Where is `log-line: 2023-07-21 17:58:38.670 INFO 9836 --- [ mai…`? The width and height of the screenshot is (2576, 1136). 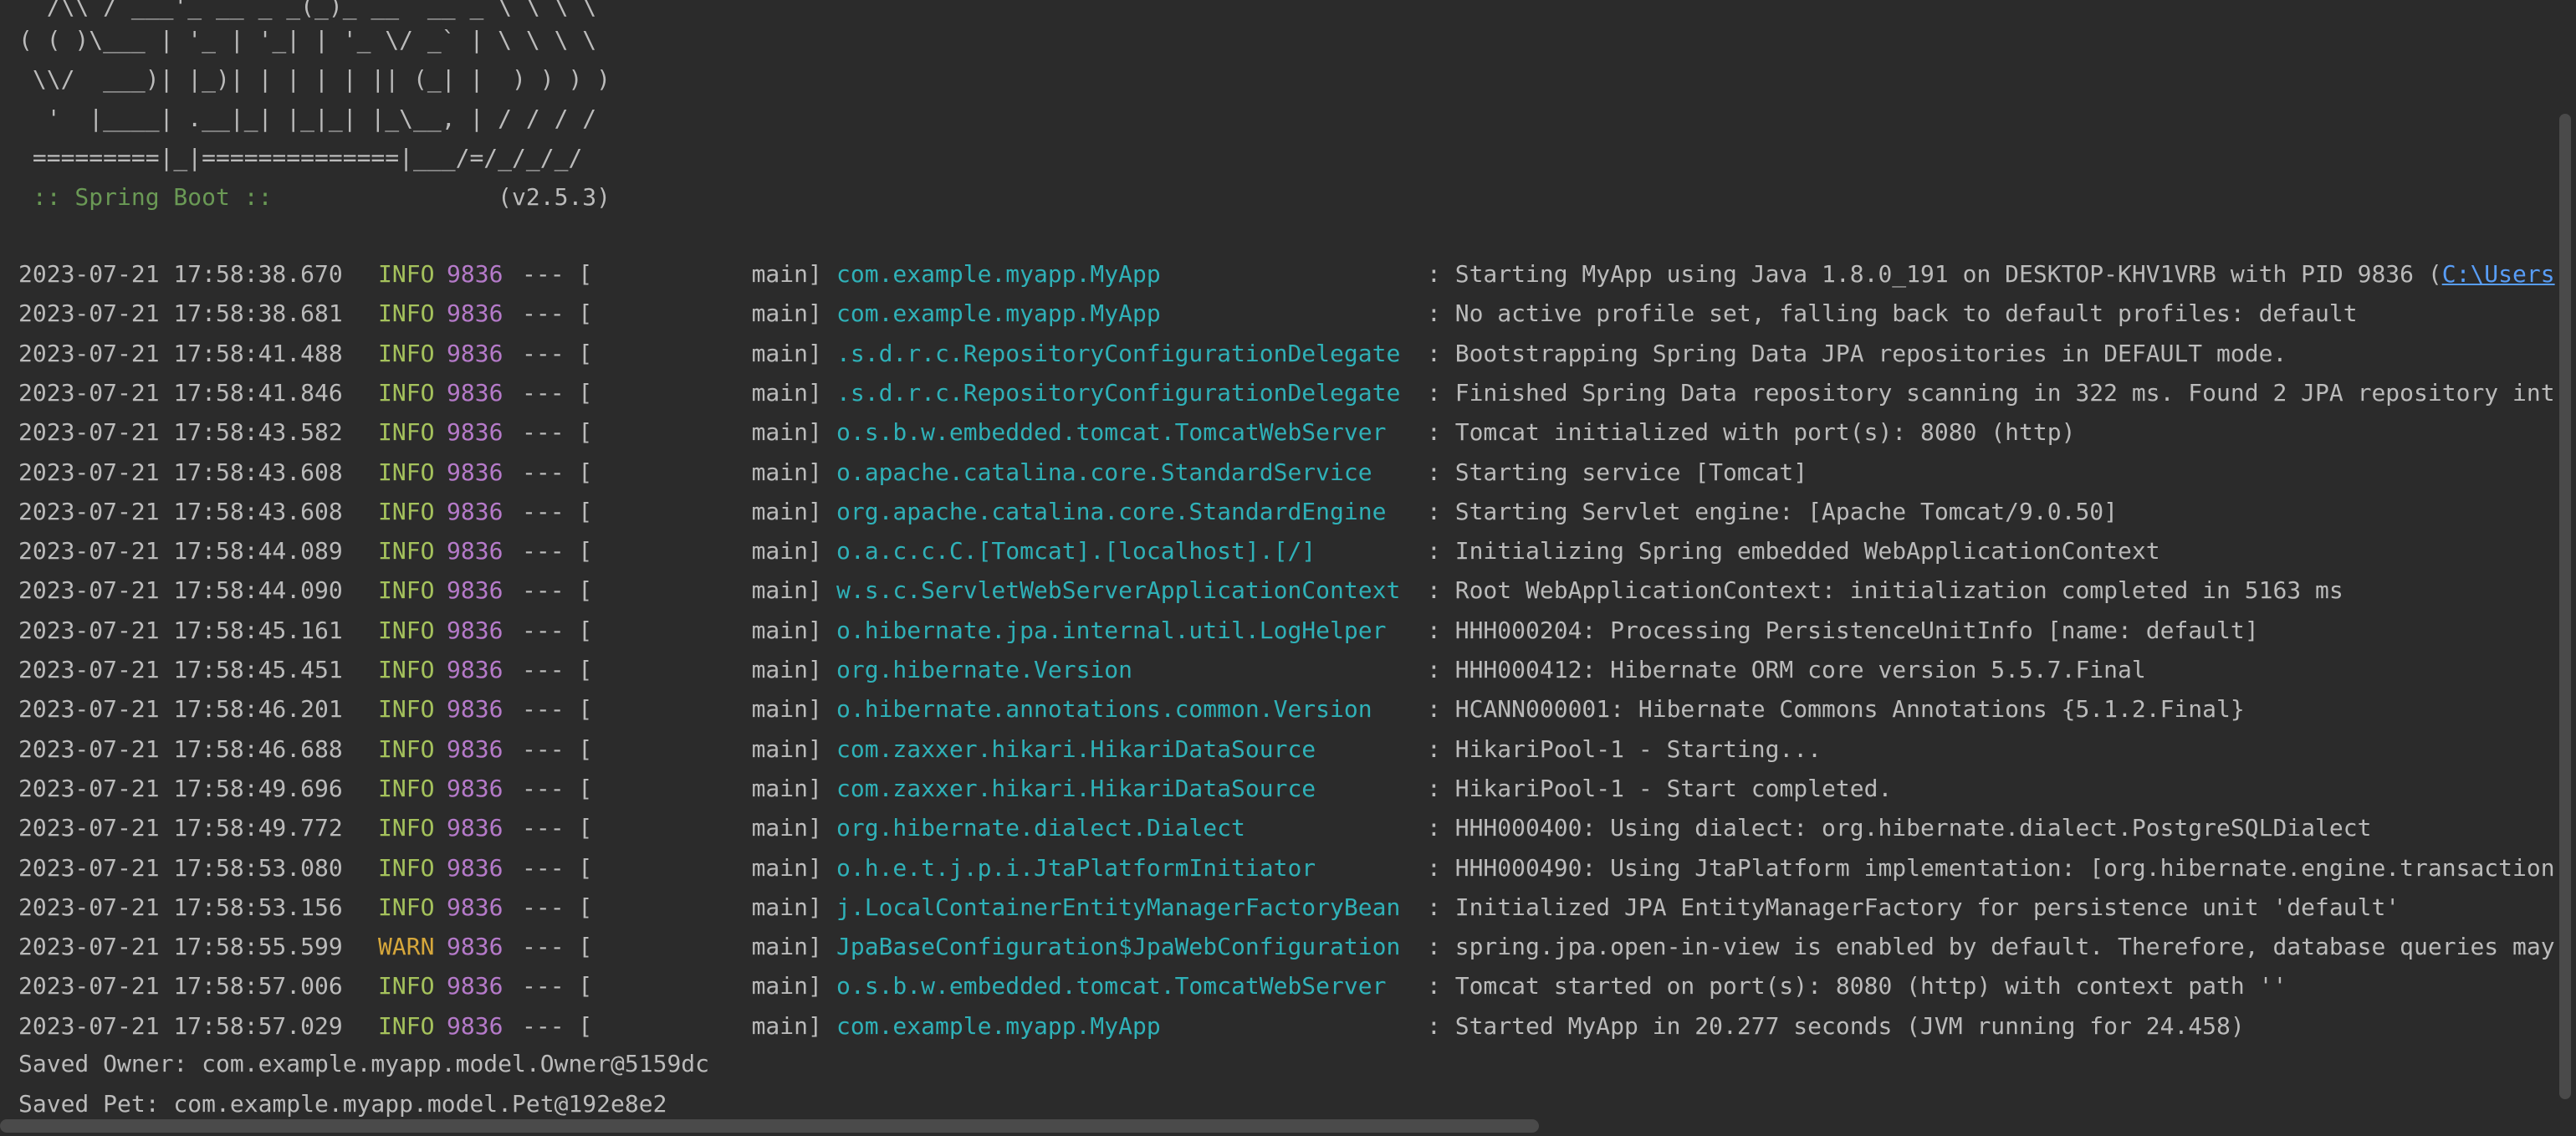 log-line: 2023-07-21 17:58:38.670 INFO 9836 --- [ mai… is located at coordinates (1279, 274).